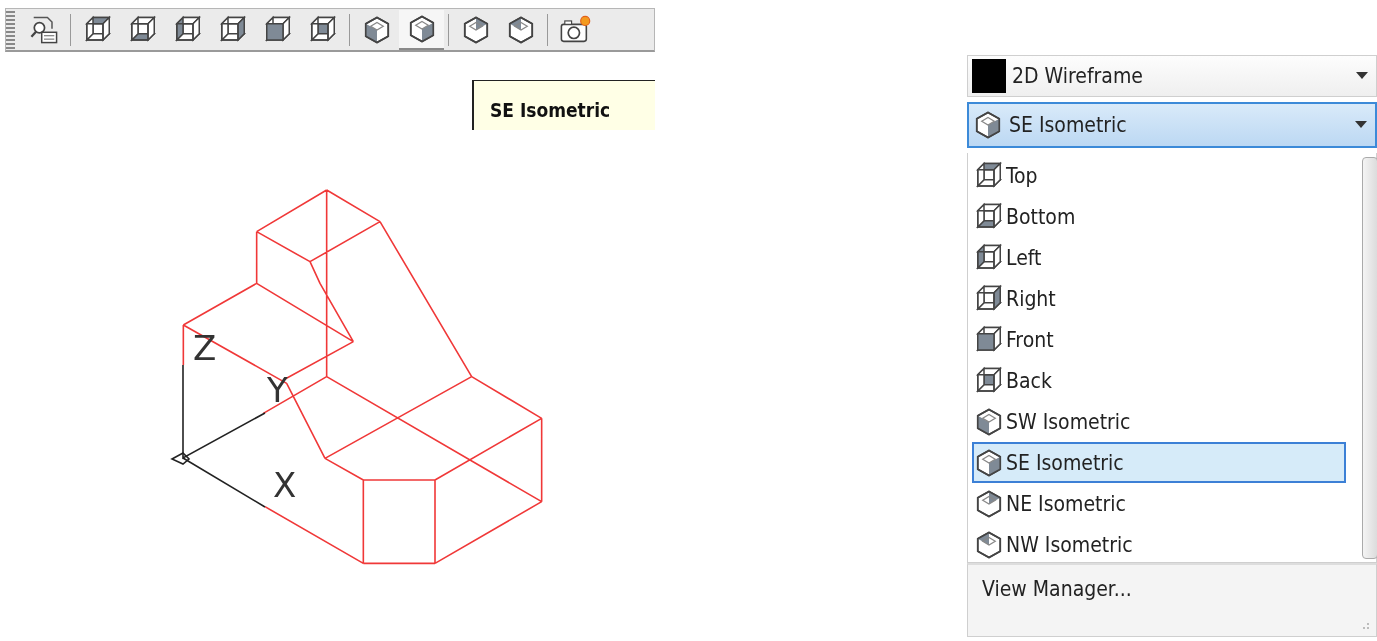  I want to click on resize-grip-icon, so click(1366, 626).